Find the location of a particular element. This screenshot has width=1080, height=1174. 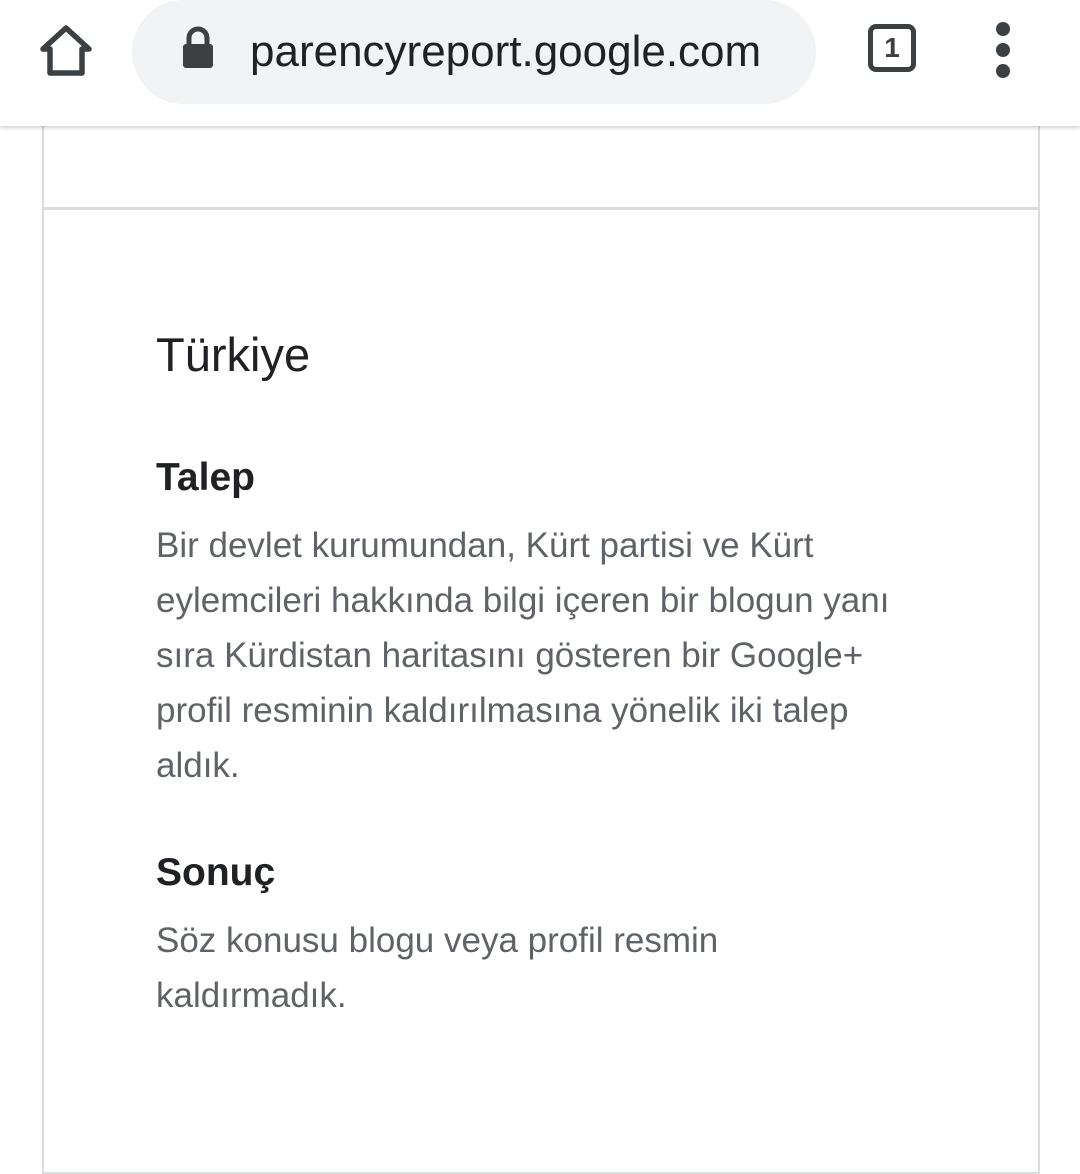

tab-switcher-button: 1 is located at coordinates (893, 49).